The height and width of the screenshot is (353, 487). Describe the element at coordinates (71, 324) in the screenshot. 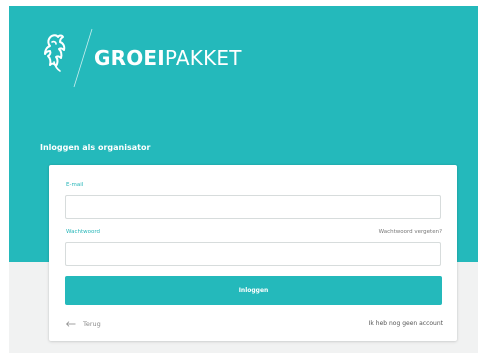

I see `arrow-left-icon` at that location.